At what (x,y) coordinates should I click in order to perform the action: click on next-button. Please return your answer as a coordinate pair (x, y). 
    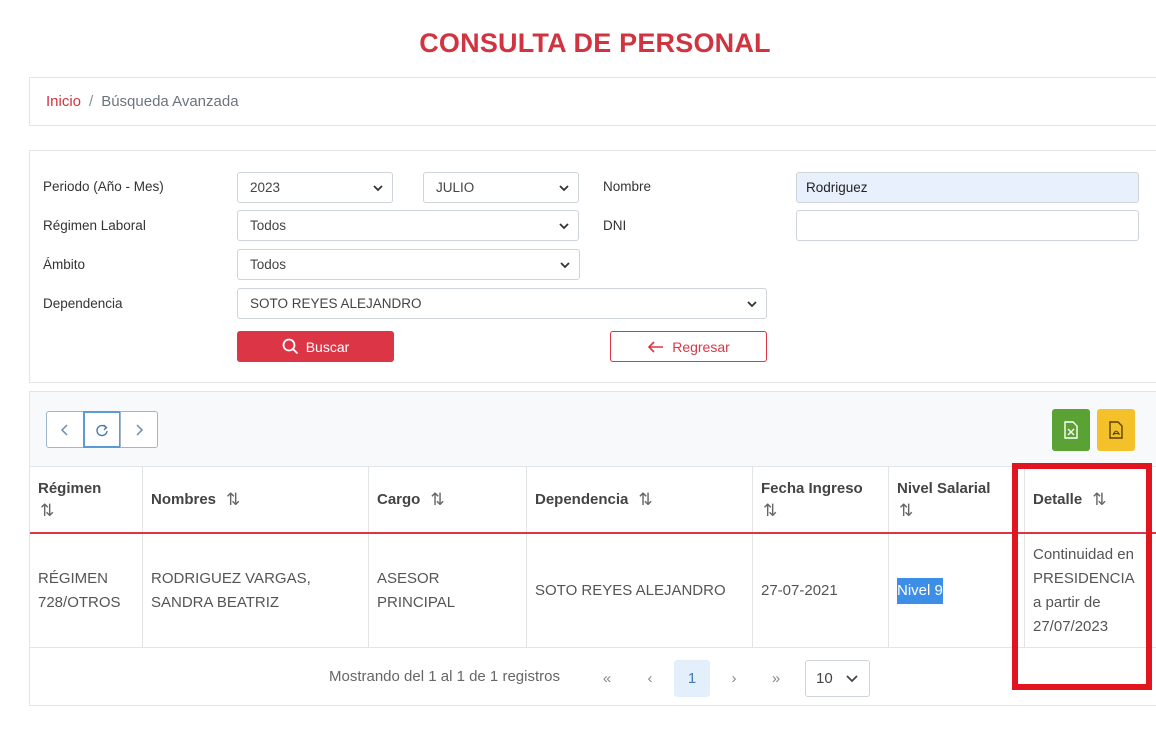
    Looking at the image, I should click on (139, 429).